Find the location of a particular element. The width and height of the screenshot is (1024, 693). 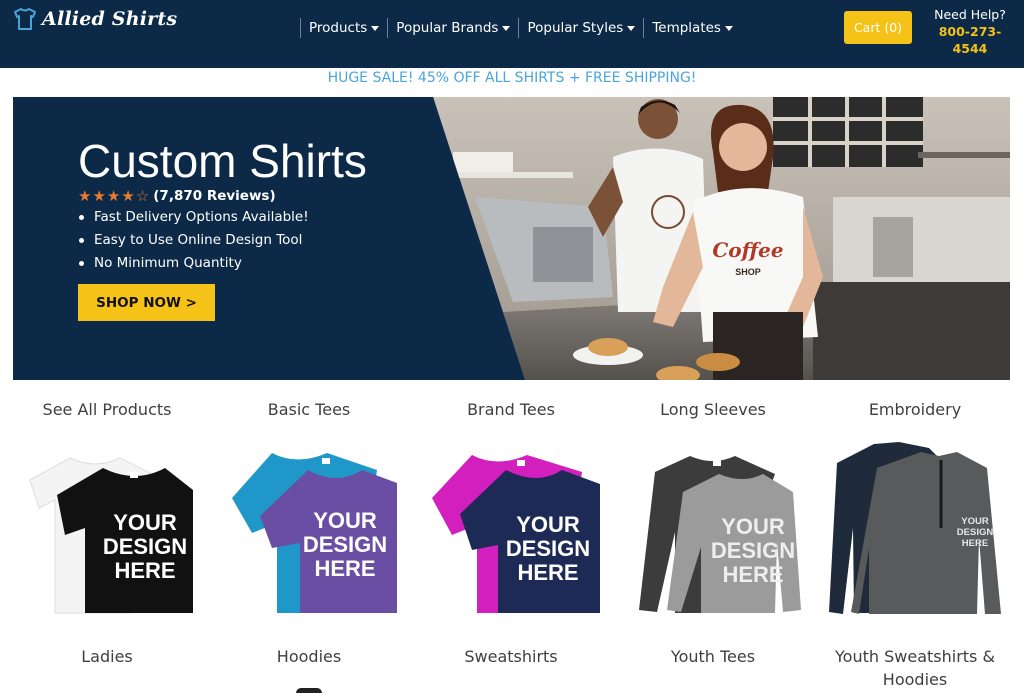

feature-text: Easy to Use Online Design Tool is located at coordinates (198, 240).